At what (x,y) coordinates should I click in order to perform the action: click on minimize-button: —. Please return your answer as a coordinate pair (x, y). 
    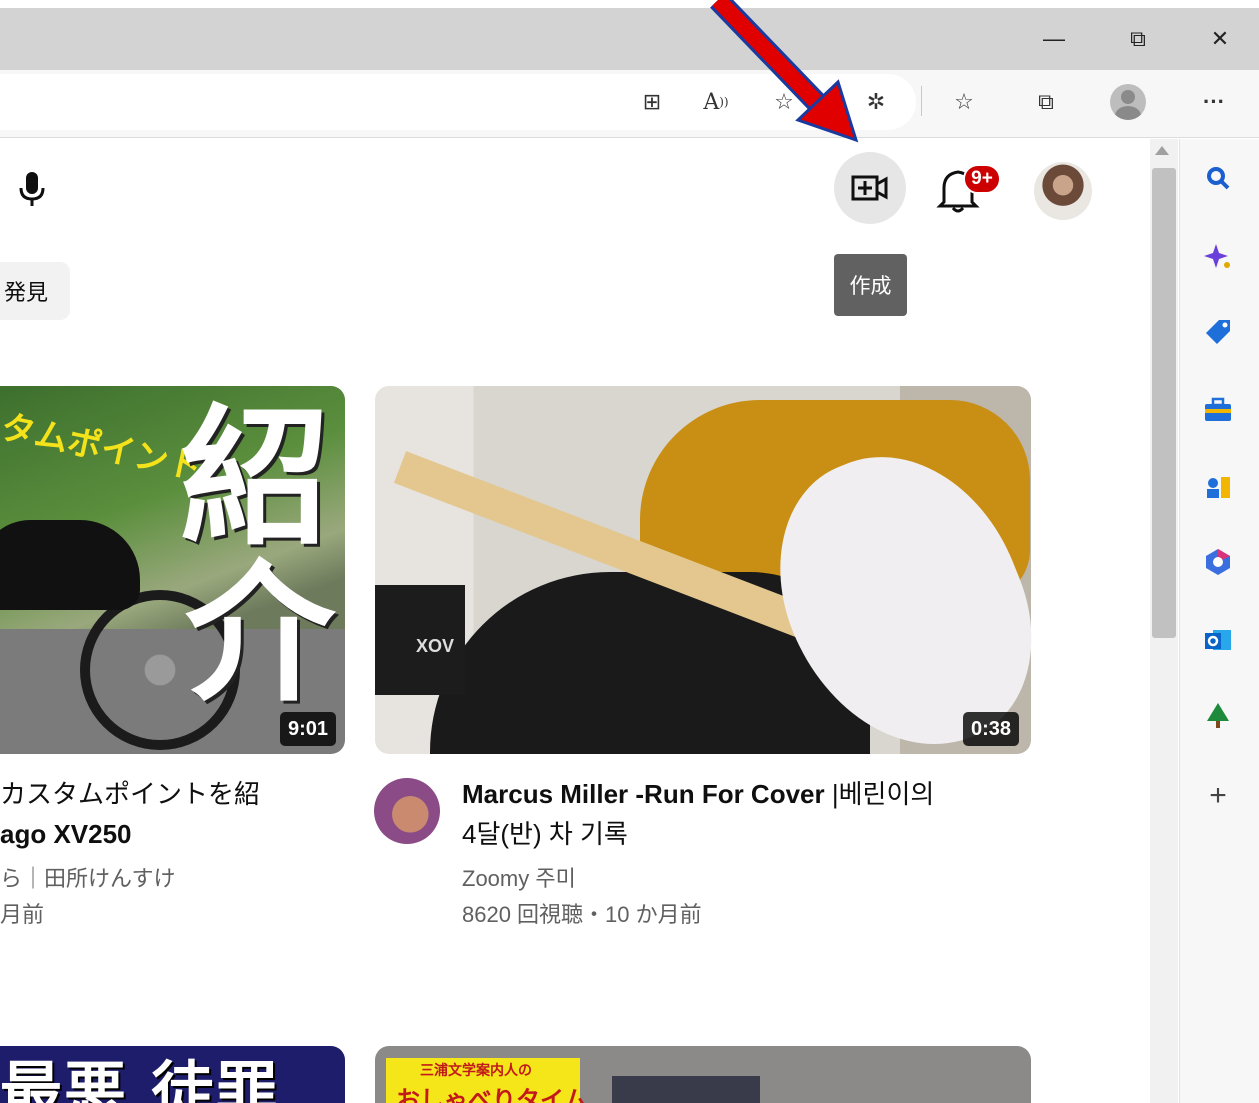
    Looking at the image, I should click on (1054, 39).